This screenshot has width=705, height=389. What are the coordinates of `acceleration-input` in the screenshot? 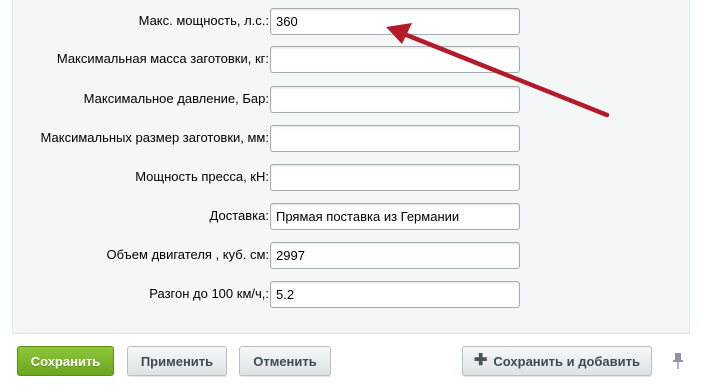 It's located at (395, 294).